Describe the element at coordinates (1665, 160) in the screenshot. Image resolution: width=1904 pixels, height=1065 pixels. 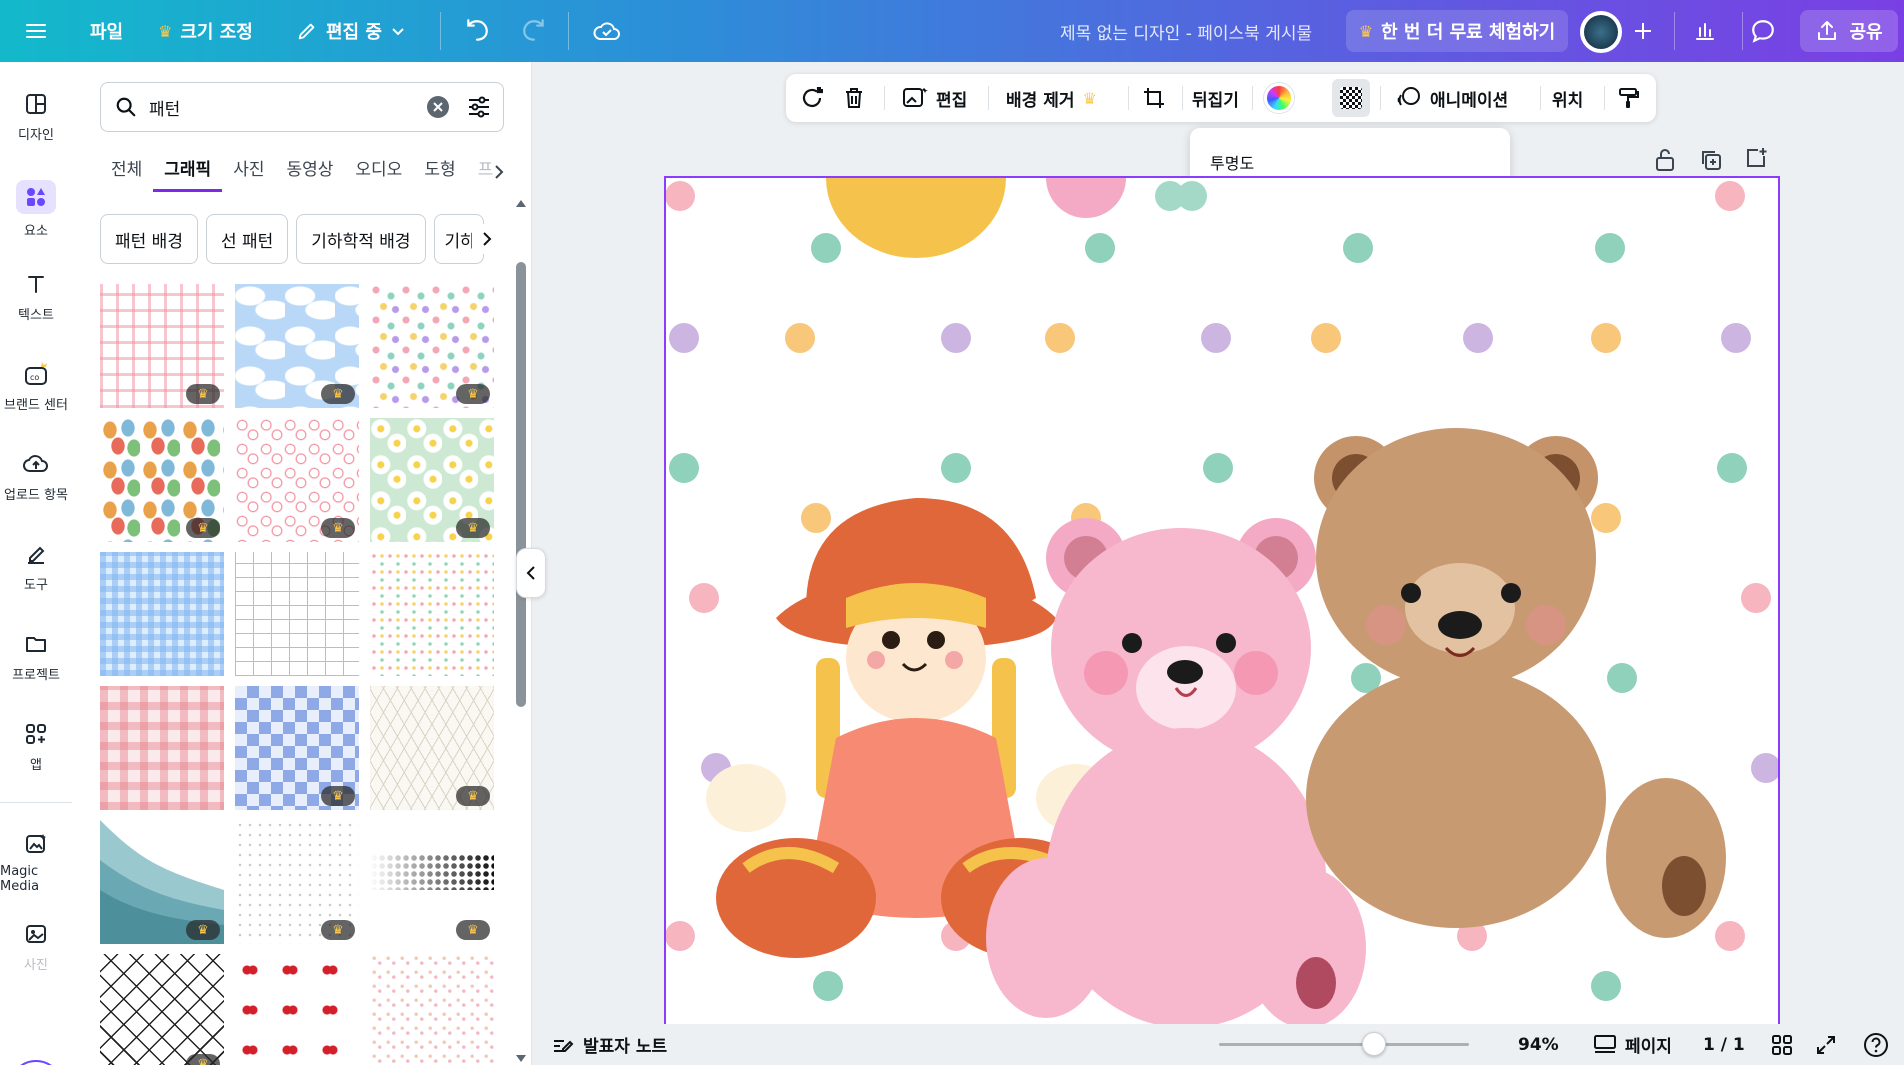
I see `lock-button` at that location.